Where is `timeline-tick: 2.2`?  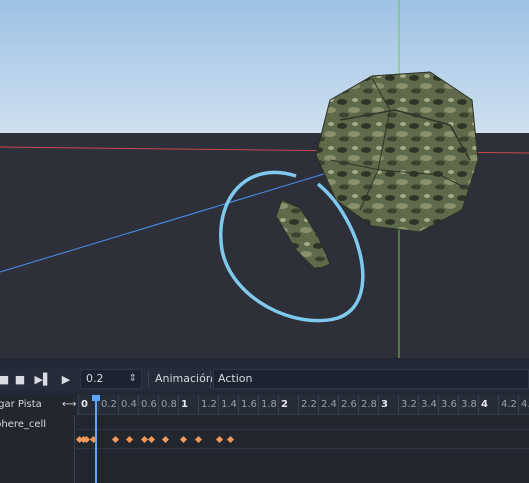
timeline-tick: 2.2 is located at coordinates (307, 405).